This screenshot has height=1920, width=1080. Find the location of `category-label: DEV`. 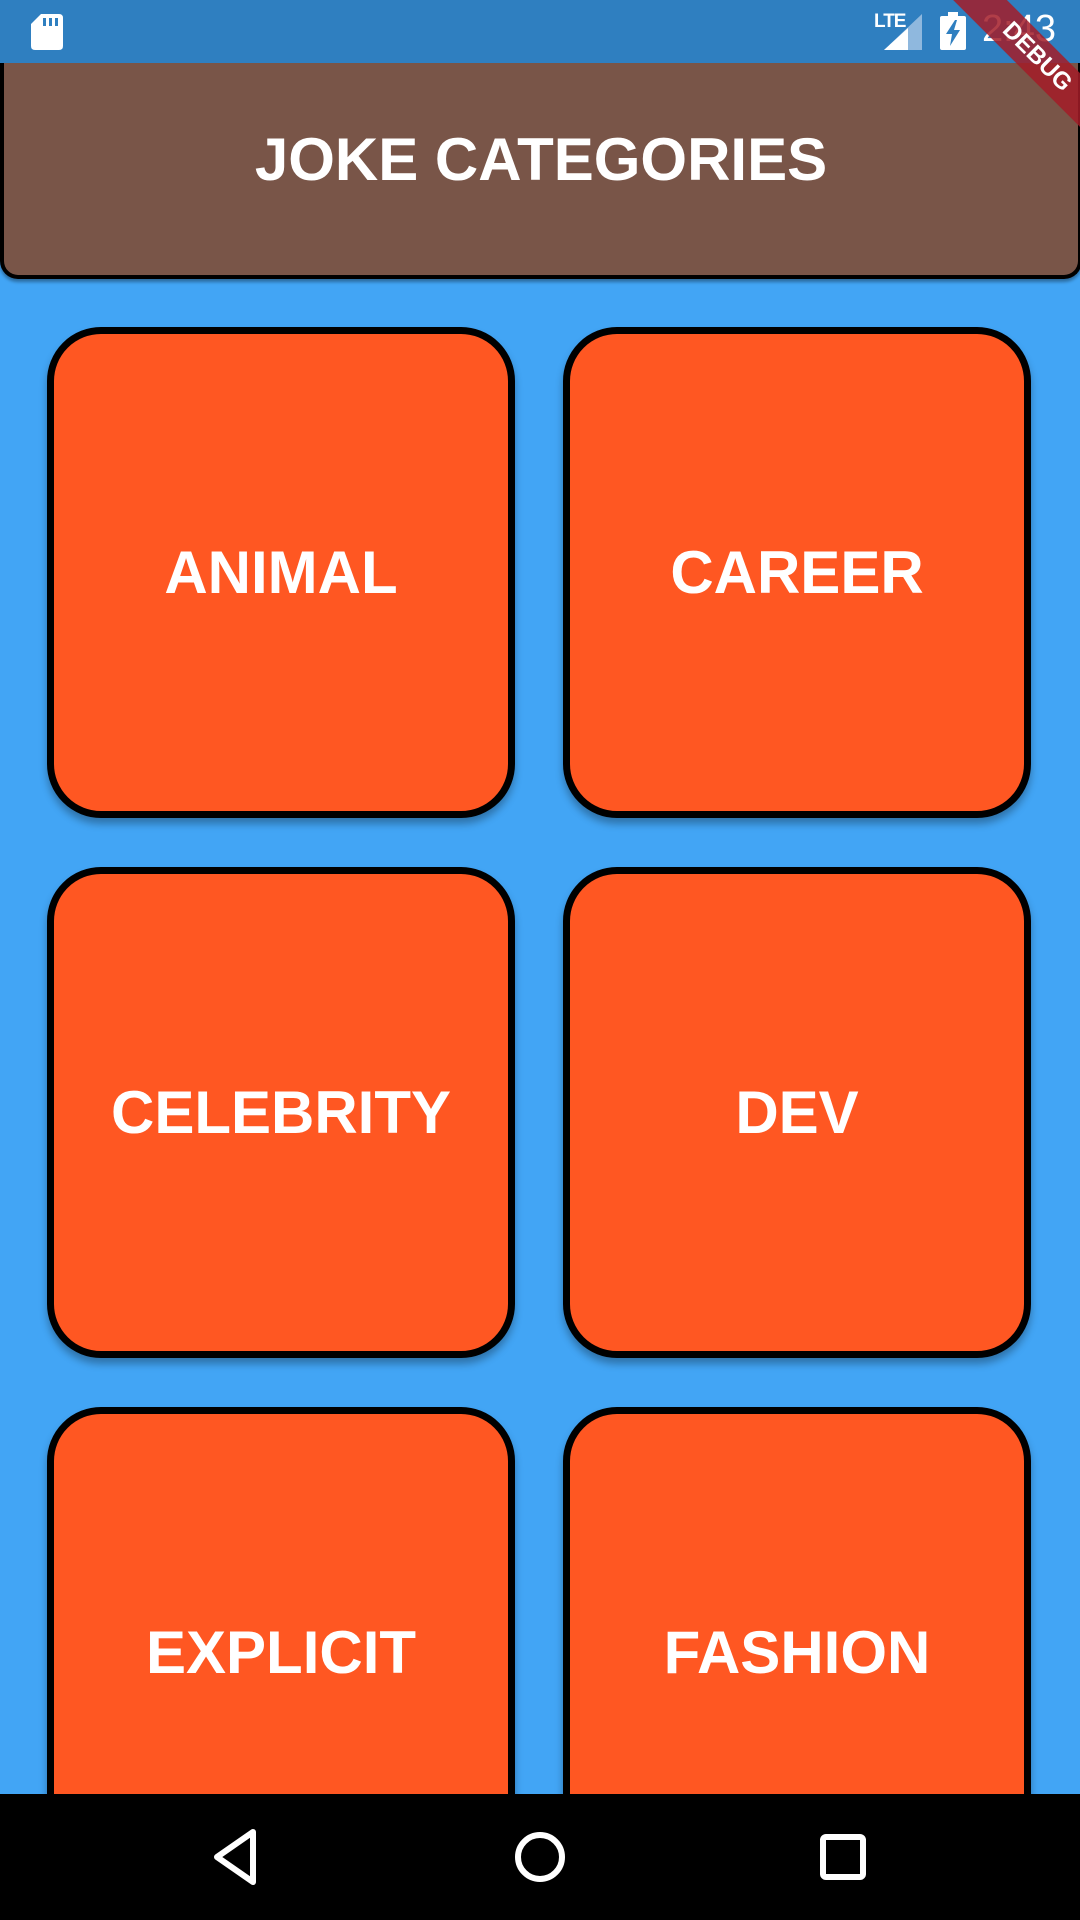

category-label: DEV is located at coordinates (797, 1112).